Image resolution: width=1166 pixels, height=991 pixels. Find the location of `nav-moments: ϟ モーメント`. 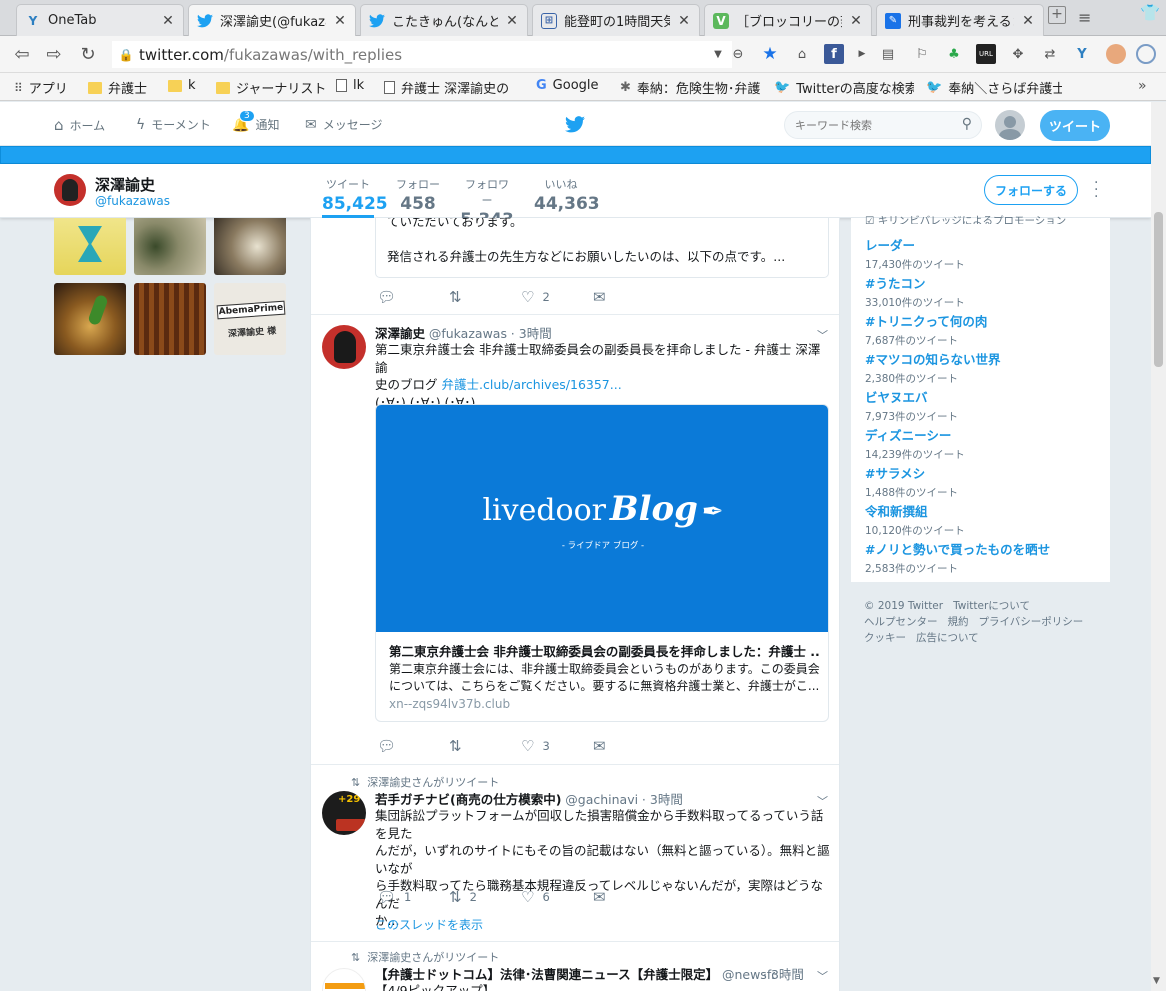

nav-moments: ϟ モーメント is located at coordinates (173, 124).